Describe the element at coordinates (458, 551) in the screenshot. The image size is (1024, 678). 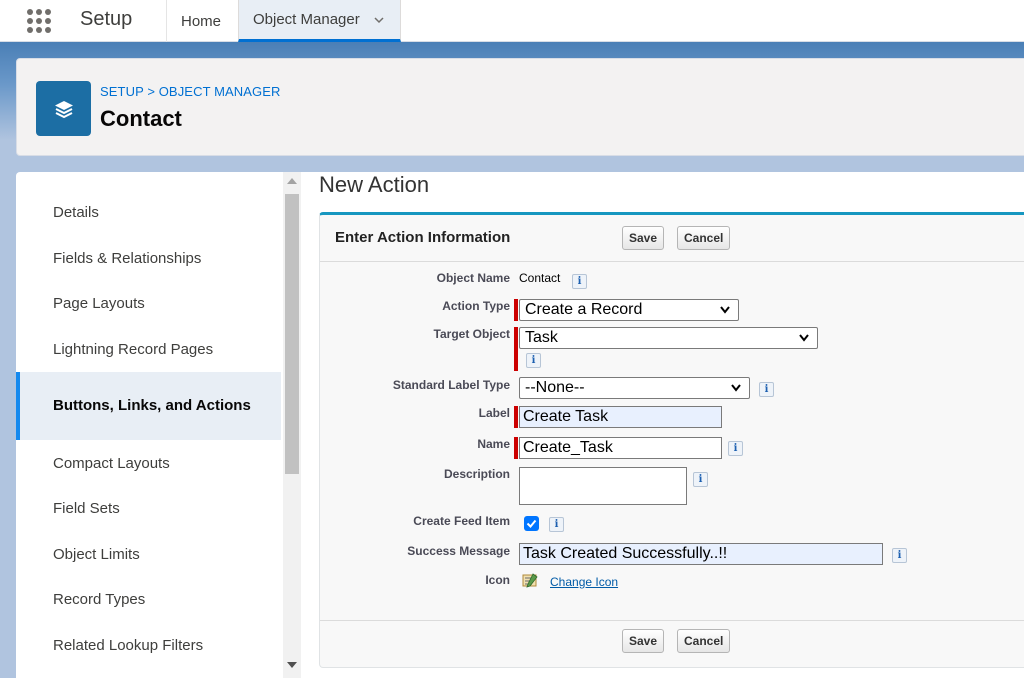
I see `success-message-label: Success Message` at that location.